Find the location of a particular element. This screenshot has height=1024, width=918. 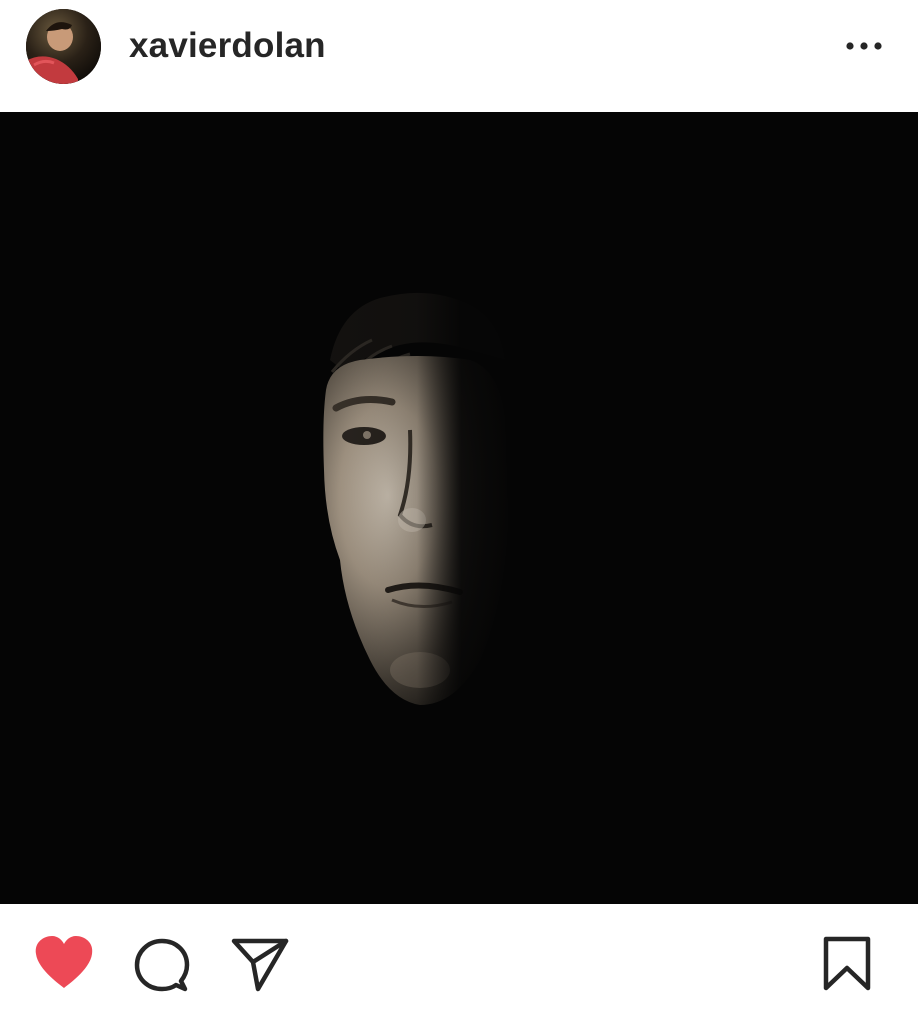

avatar-image is located at coordinates (63, 46).